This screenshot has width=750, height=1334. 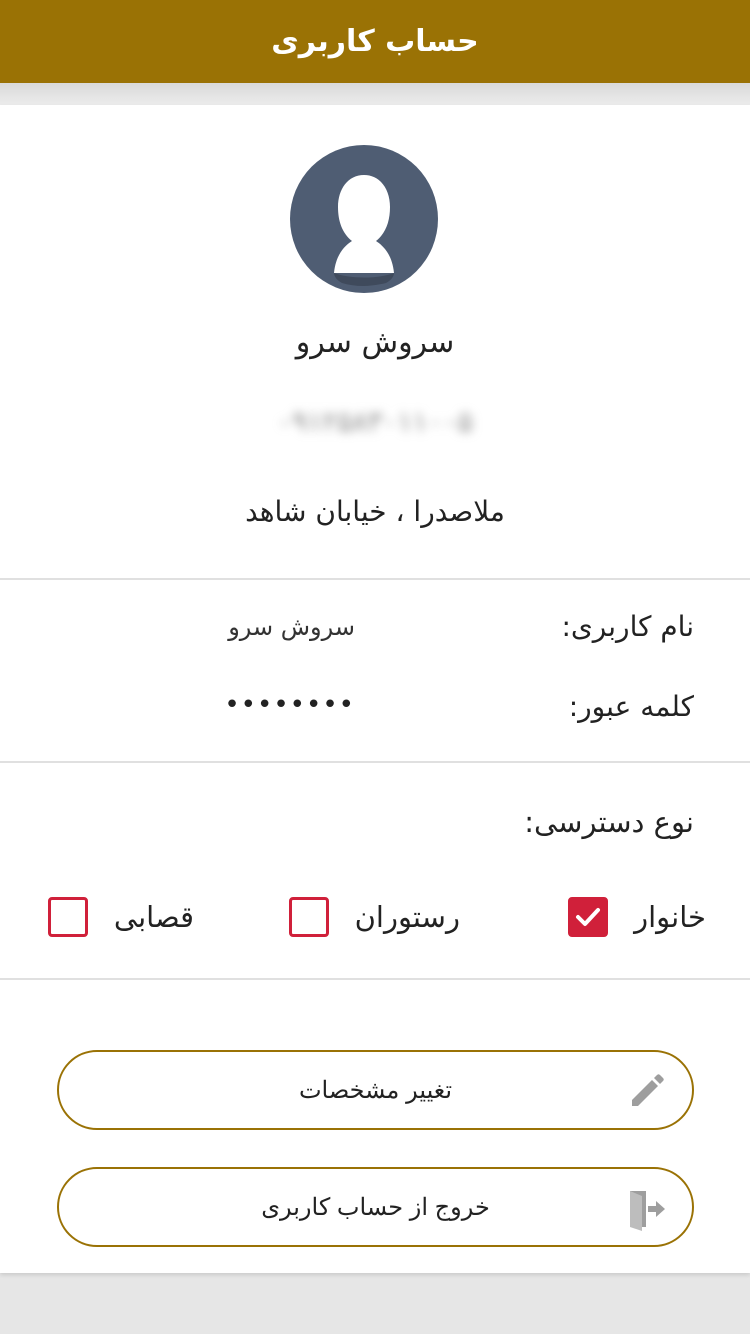 What do you see at coordinates (609, 822) in the screenshot?
I see `access-type-title: نوع دسترسی:` at bounding box center [609, 822].